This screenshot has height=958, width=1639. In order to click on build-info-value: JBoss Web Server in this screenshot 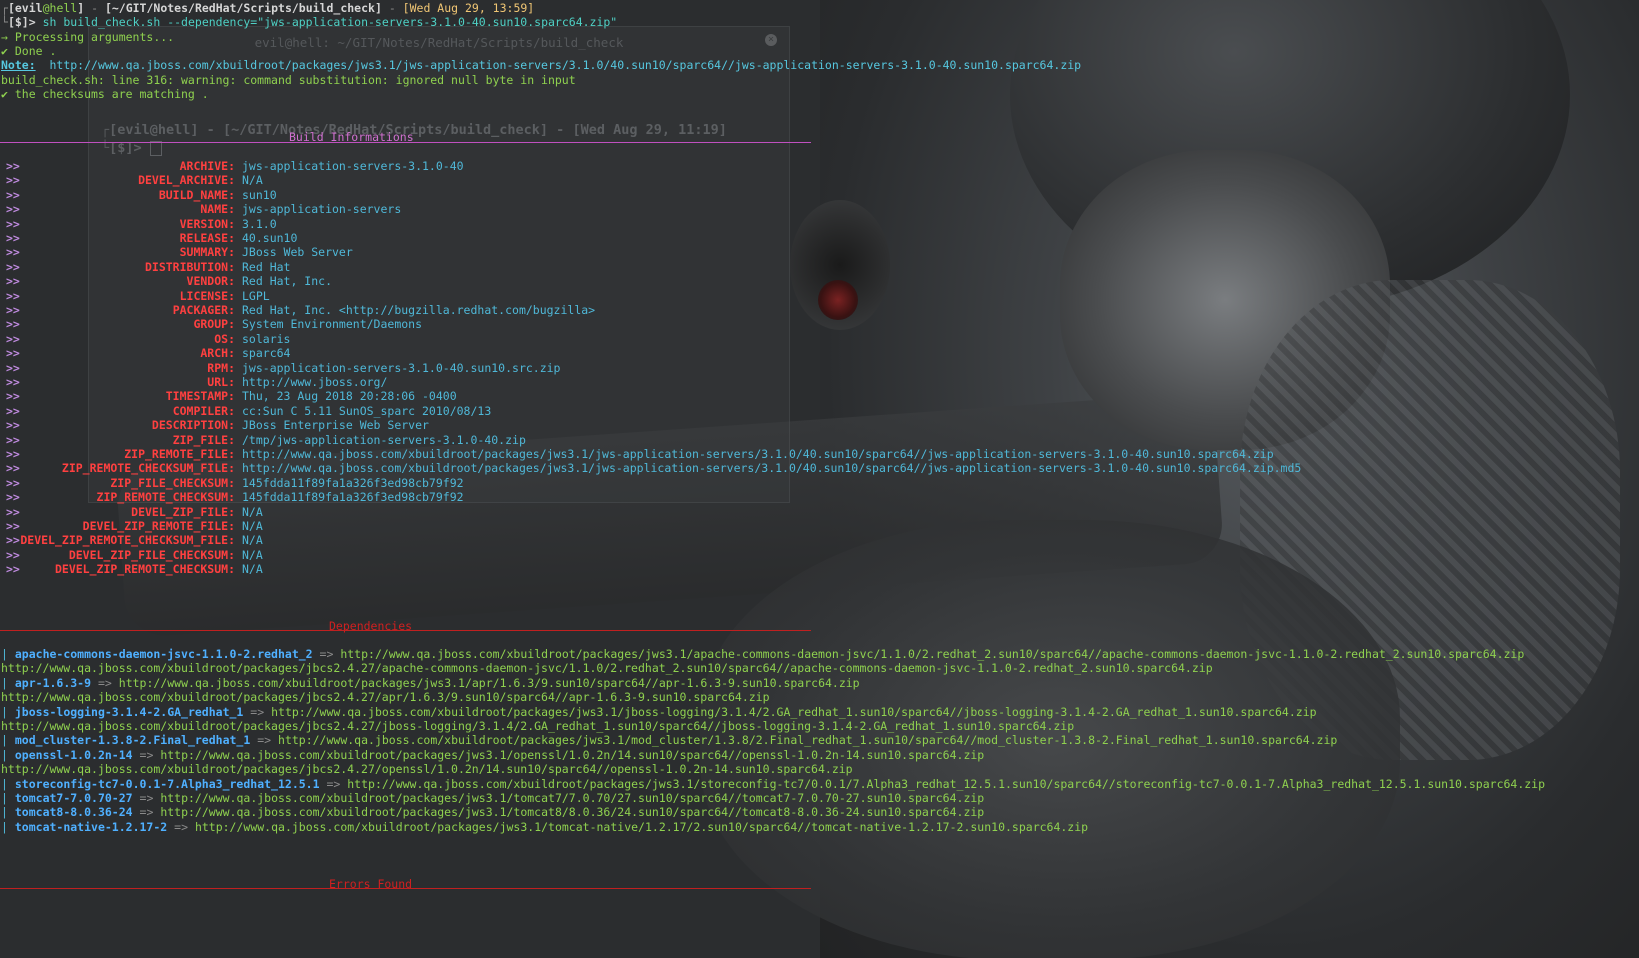, I will do `click(297, 252)`.